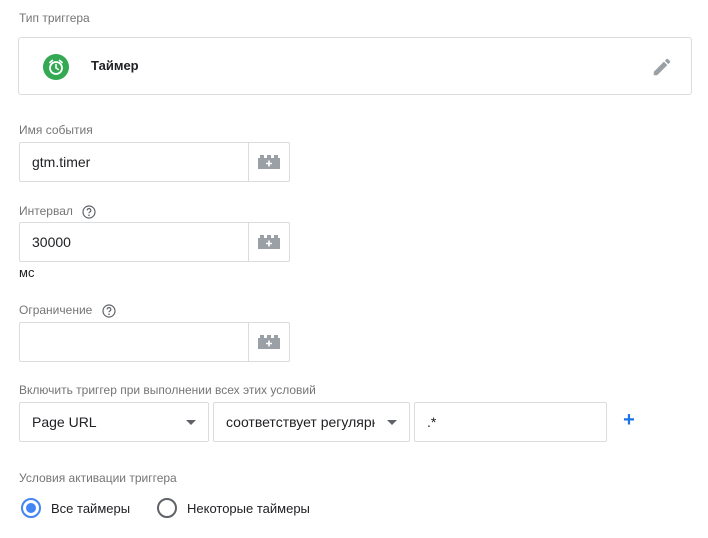 The width and height of the screenshot is (708, 538). I want to click on condition-value-input, so click(510, 422).